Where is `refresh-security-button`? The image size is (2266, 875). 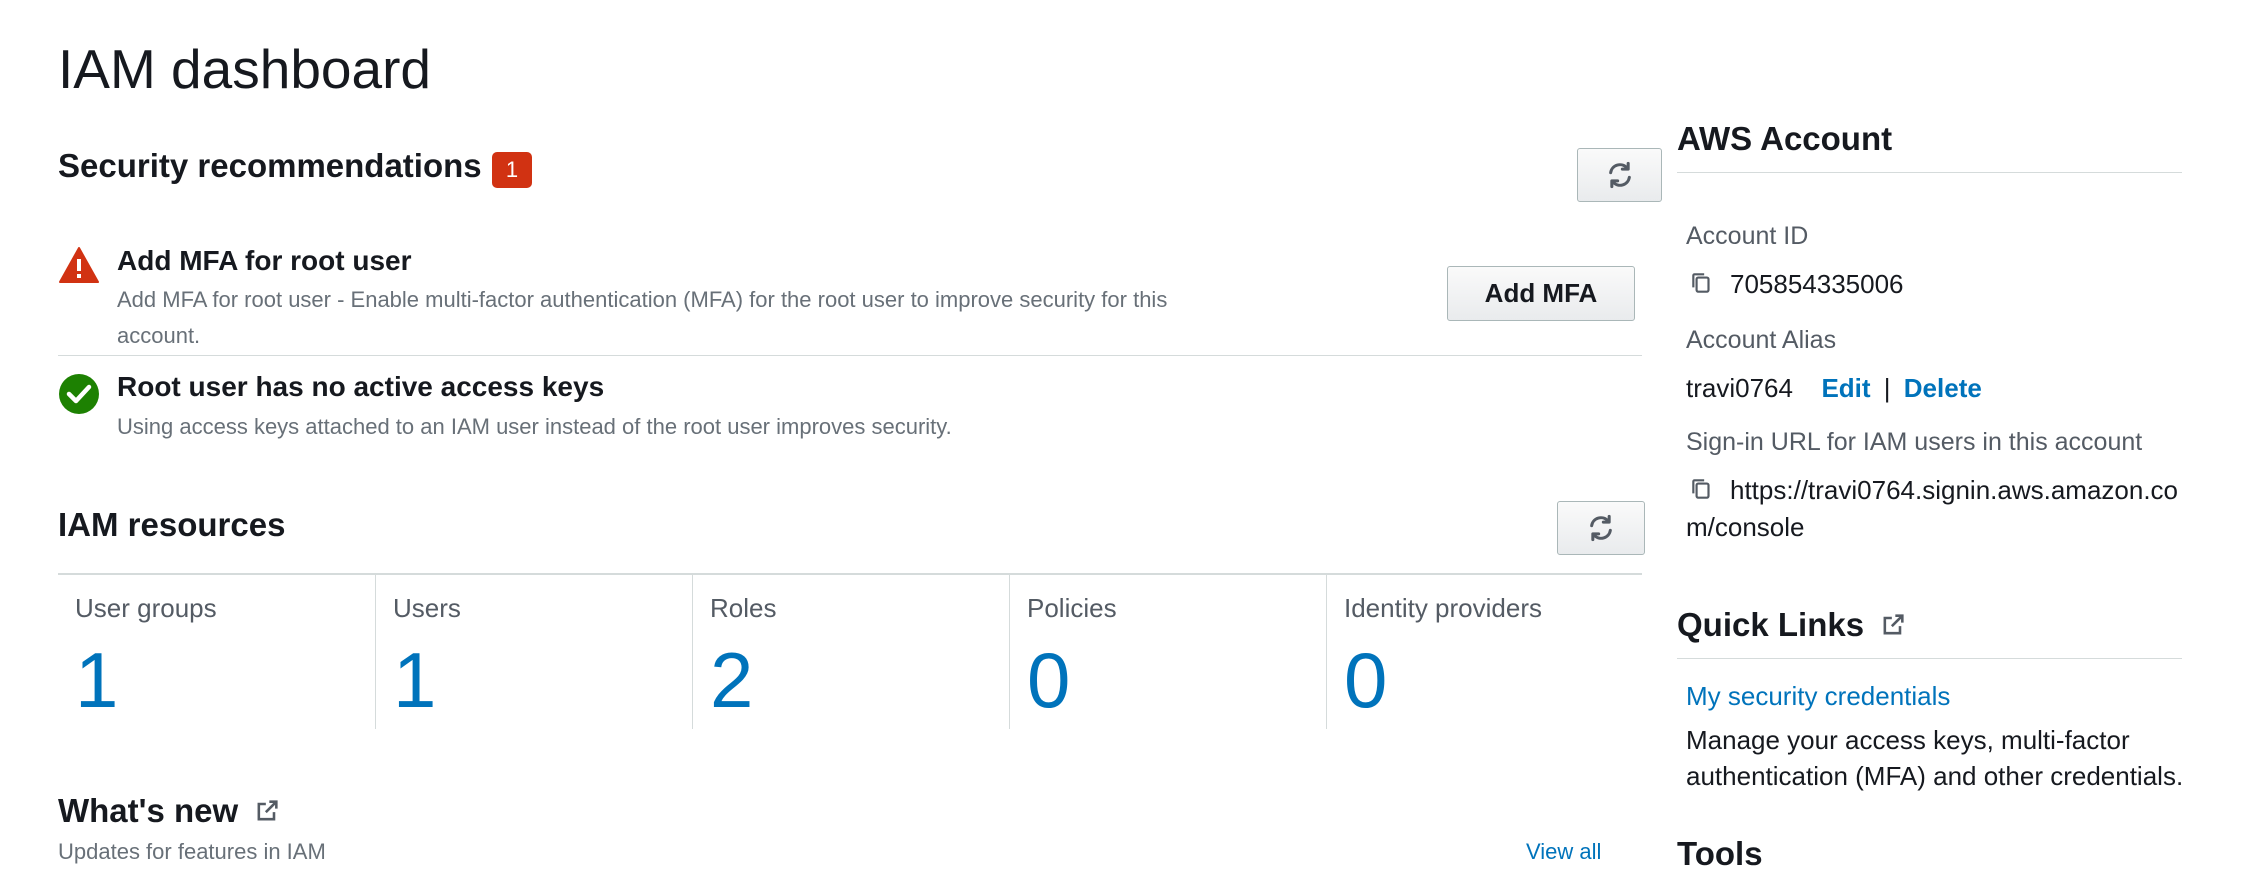 refresh-security-button is located at coordinates (1619, 175).